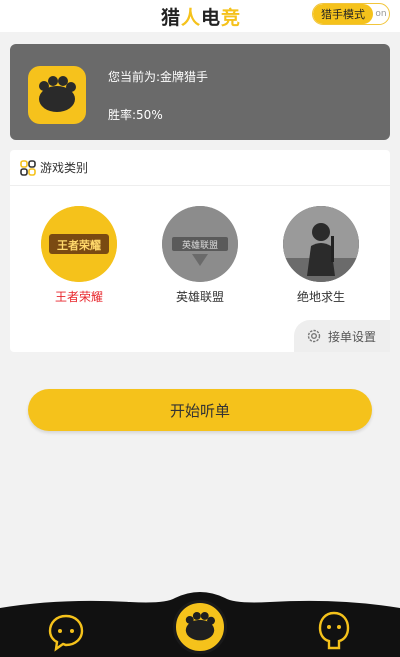 The image size is (400, 657). What do you see at coordinates (200, 410) in the screenshot?
I see `start-listening-button: 开始听单` at bounding box center [200, 410].